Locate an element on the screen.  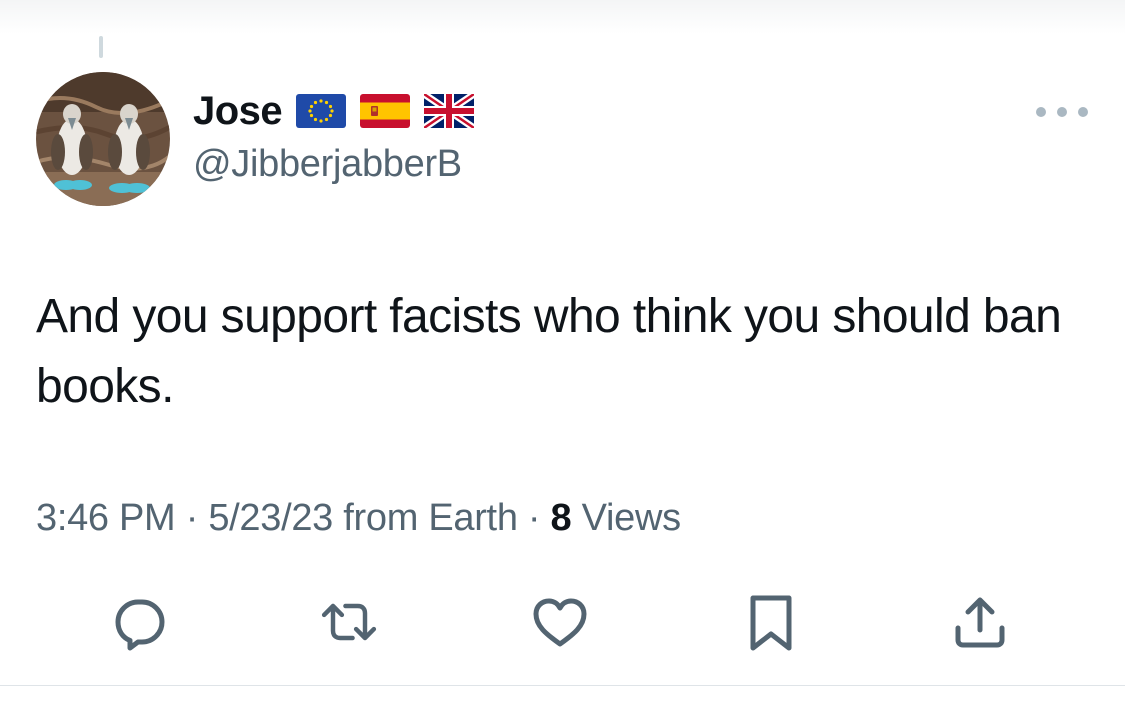
tweet-date: 5/23/23 is located at coordinates (270, 518).